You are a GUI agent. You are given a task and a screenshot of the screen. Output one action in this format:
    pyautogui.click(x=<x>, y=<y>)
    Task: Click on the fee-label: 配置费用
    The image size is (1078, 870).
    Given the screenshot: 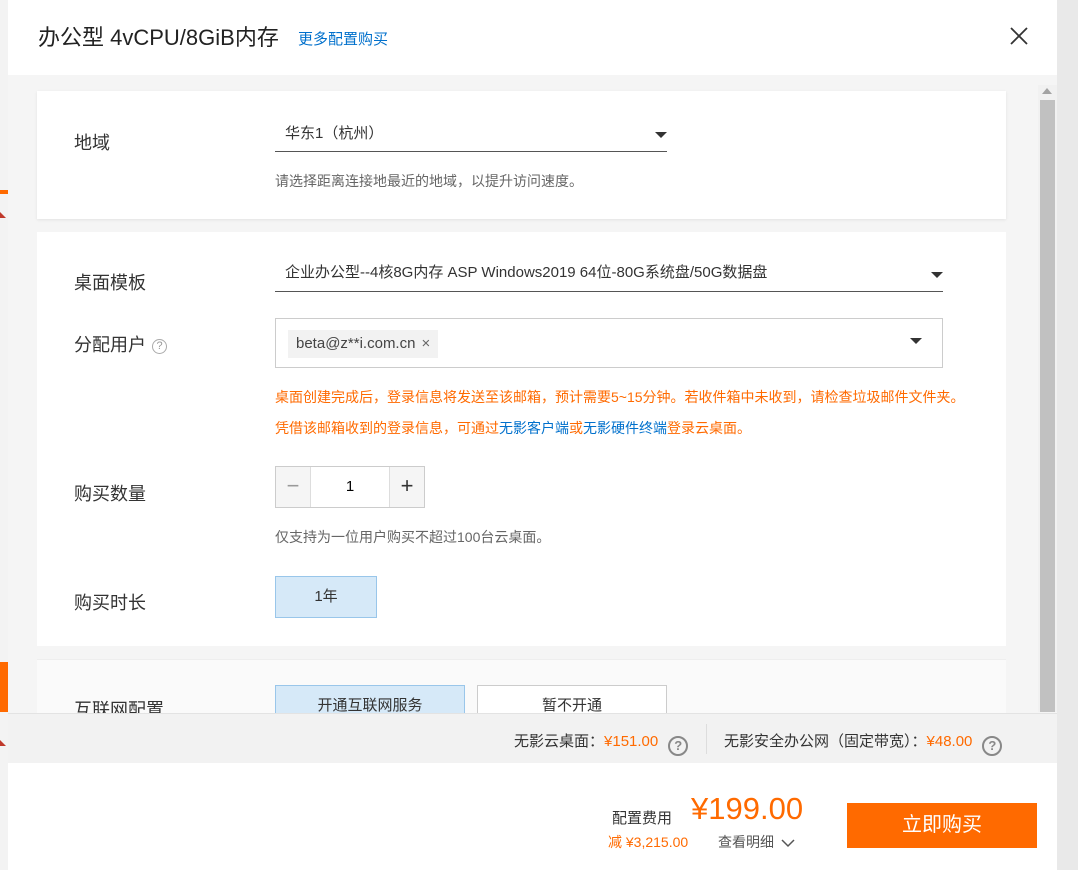 What is the action you would take?
    pyautogui.click(x=642, y=818)
    